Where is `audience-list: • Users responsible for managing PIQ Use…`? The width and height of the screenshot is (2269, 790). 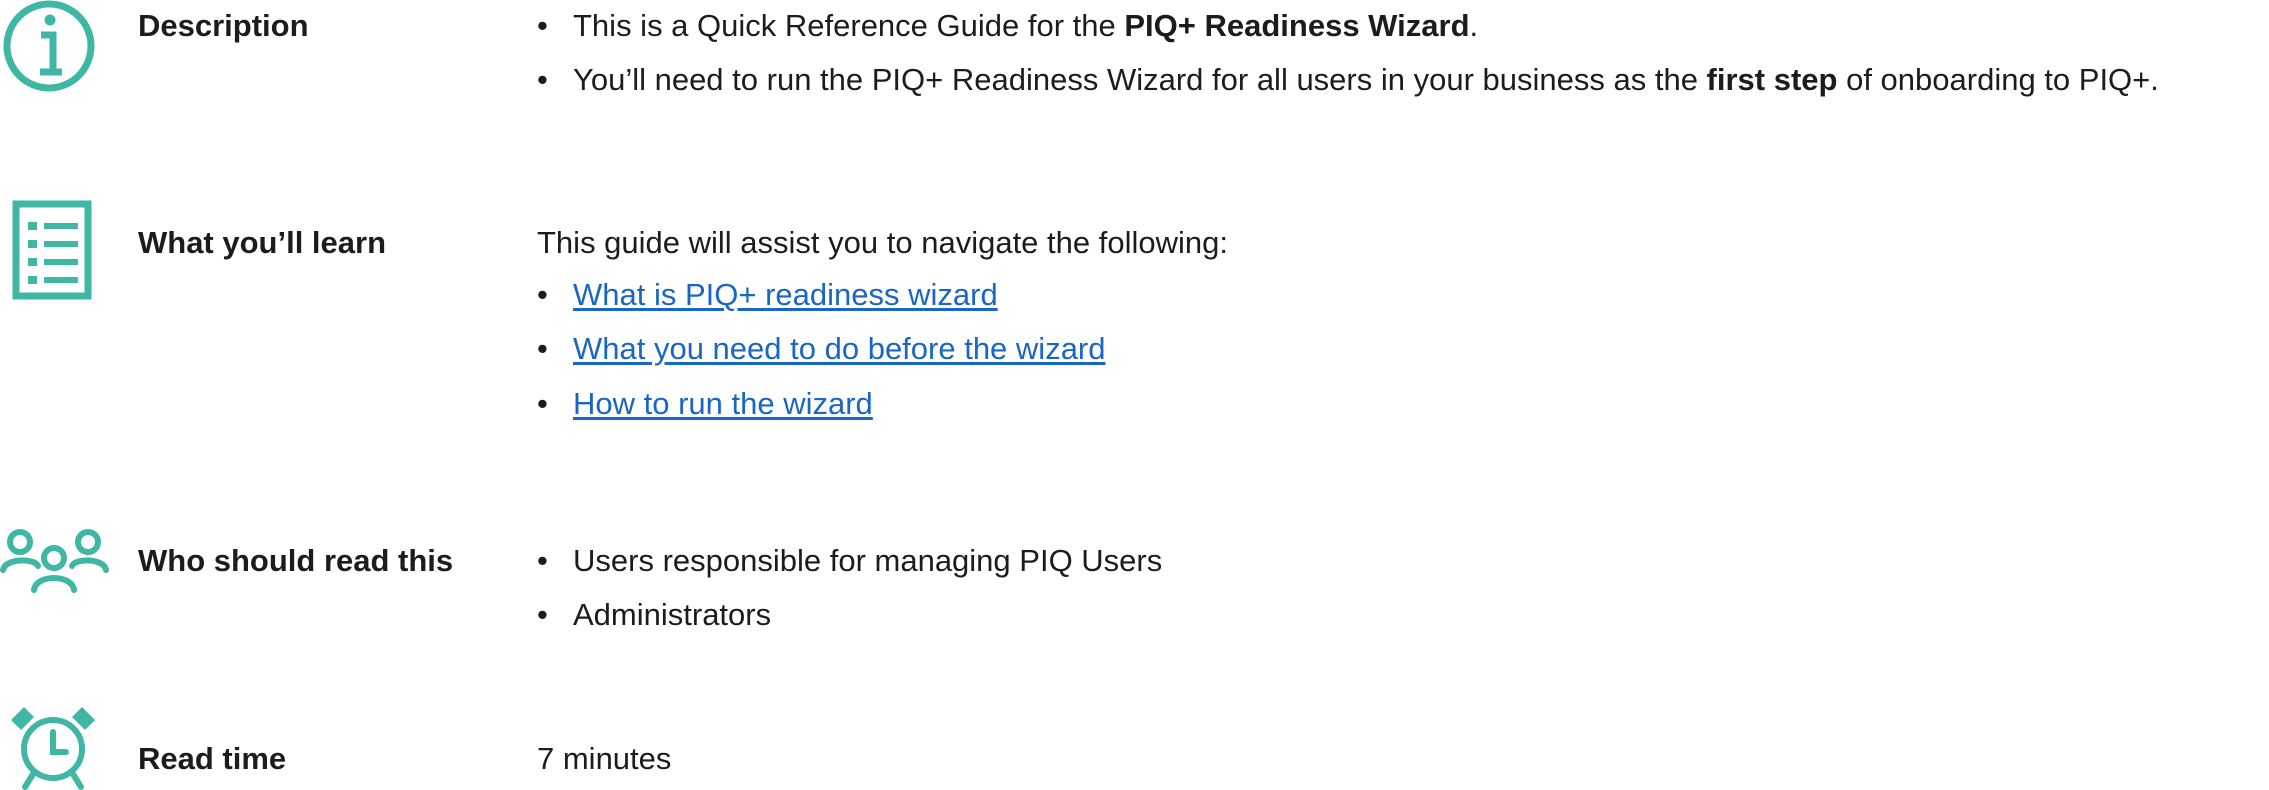
audience-list: • Users responsible for managing PIQ Use… is located at coordinates (1403, 587).